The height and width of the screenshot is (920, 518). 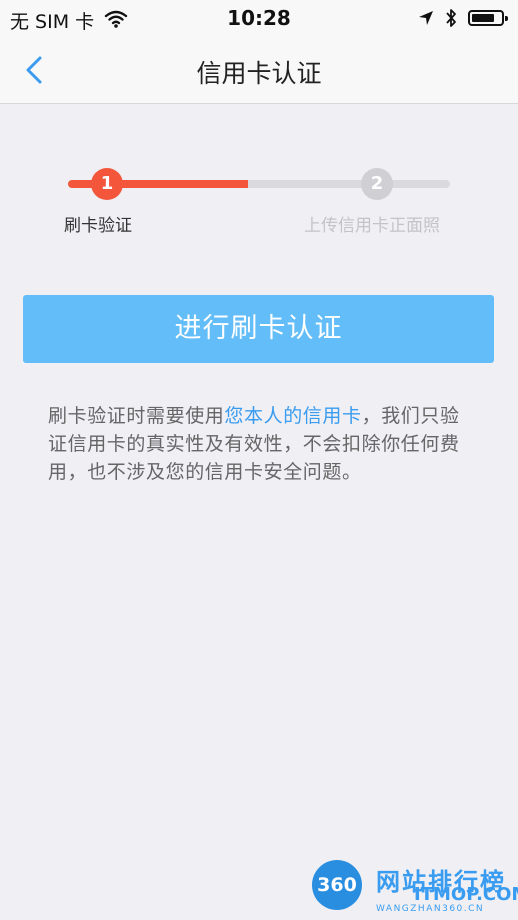 I want to click on clock: 10:28, so click(x=259, y=18).